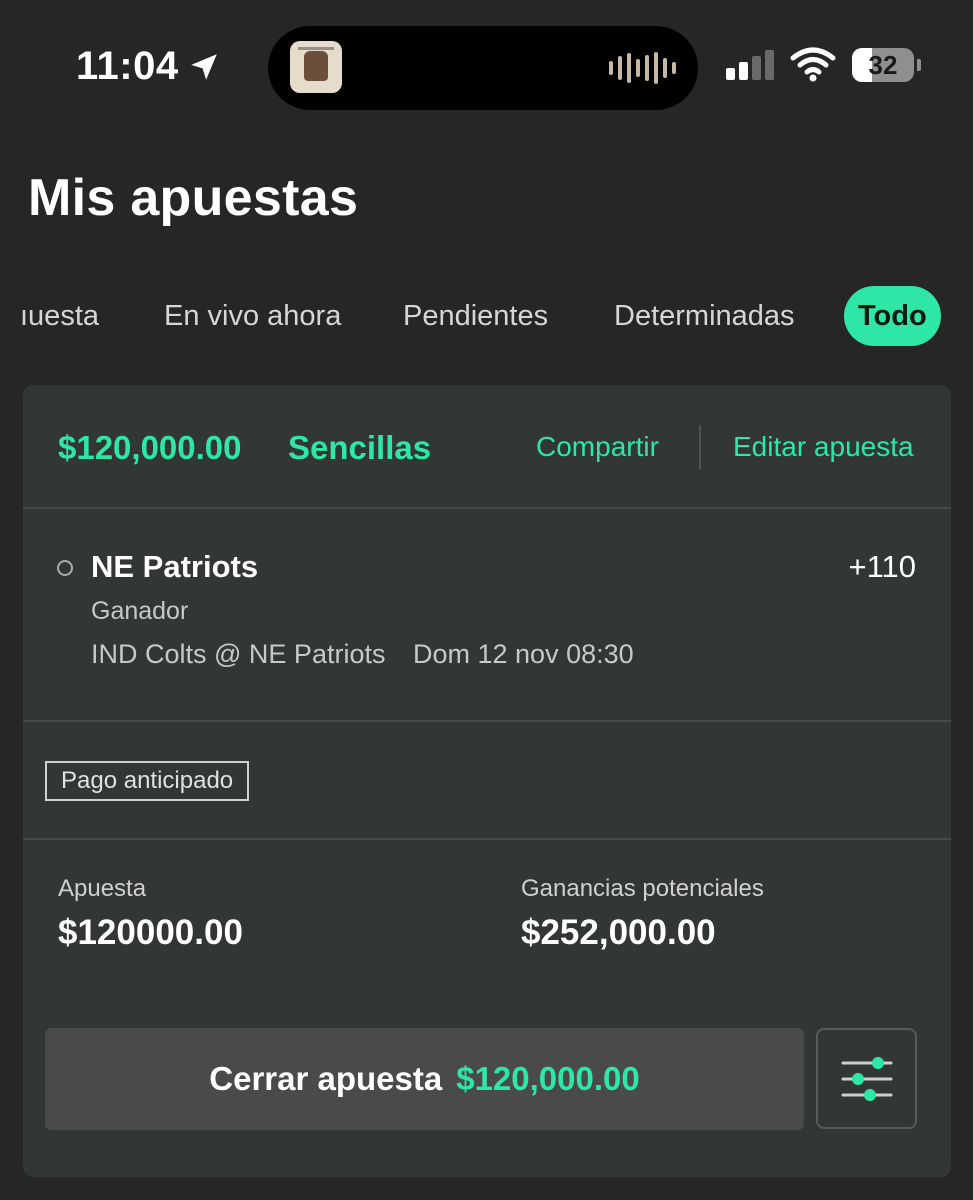 The image size is (973, 1200). I want to click on cash-out-settings-button, so click(866, 1078).